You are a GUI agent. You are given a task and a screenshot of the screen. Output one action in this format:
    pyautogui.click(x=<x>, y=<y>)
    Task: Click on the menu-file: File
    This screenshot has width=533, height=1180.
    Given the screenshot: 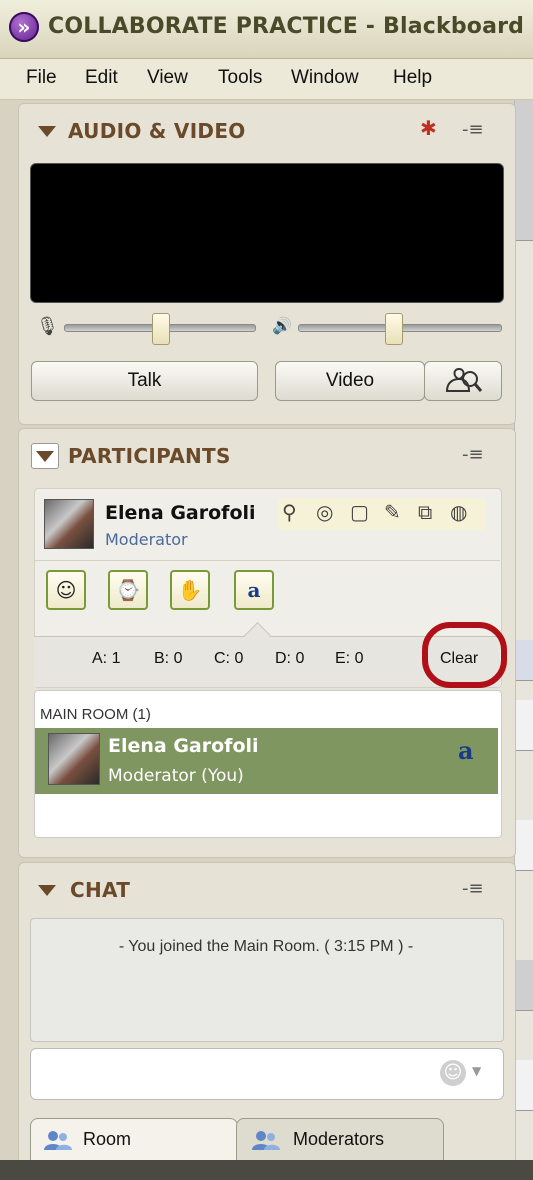 What is the action you would take?
    pyautogui.click(x=41, y=78)
    